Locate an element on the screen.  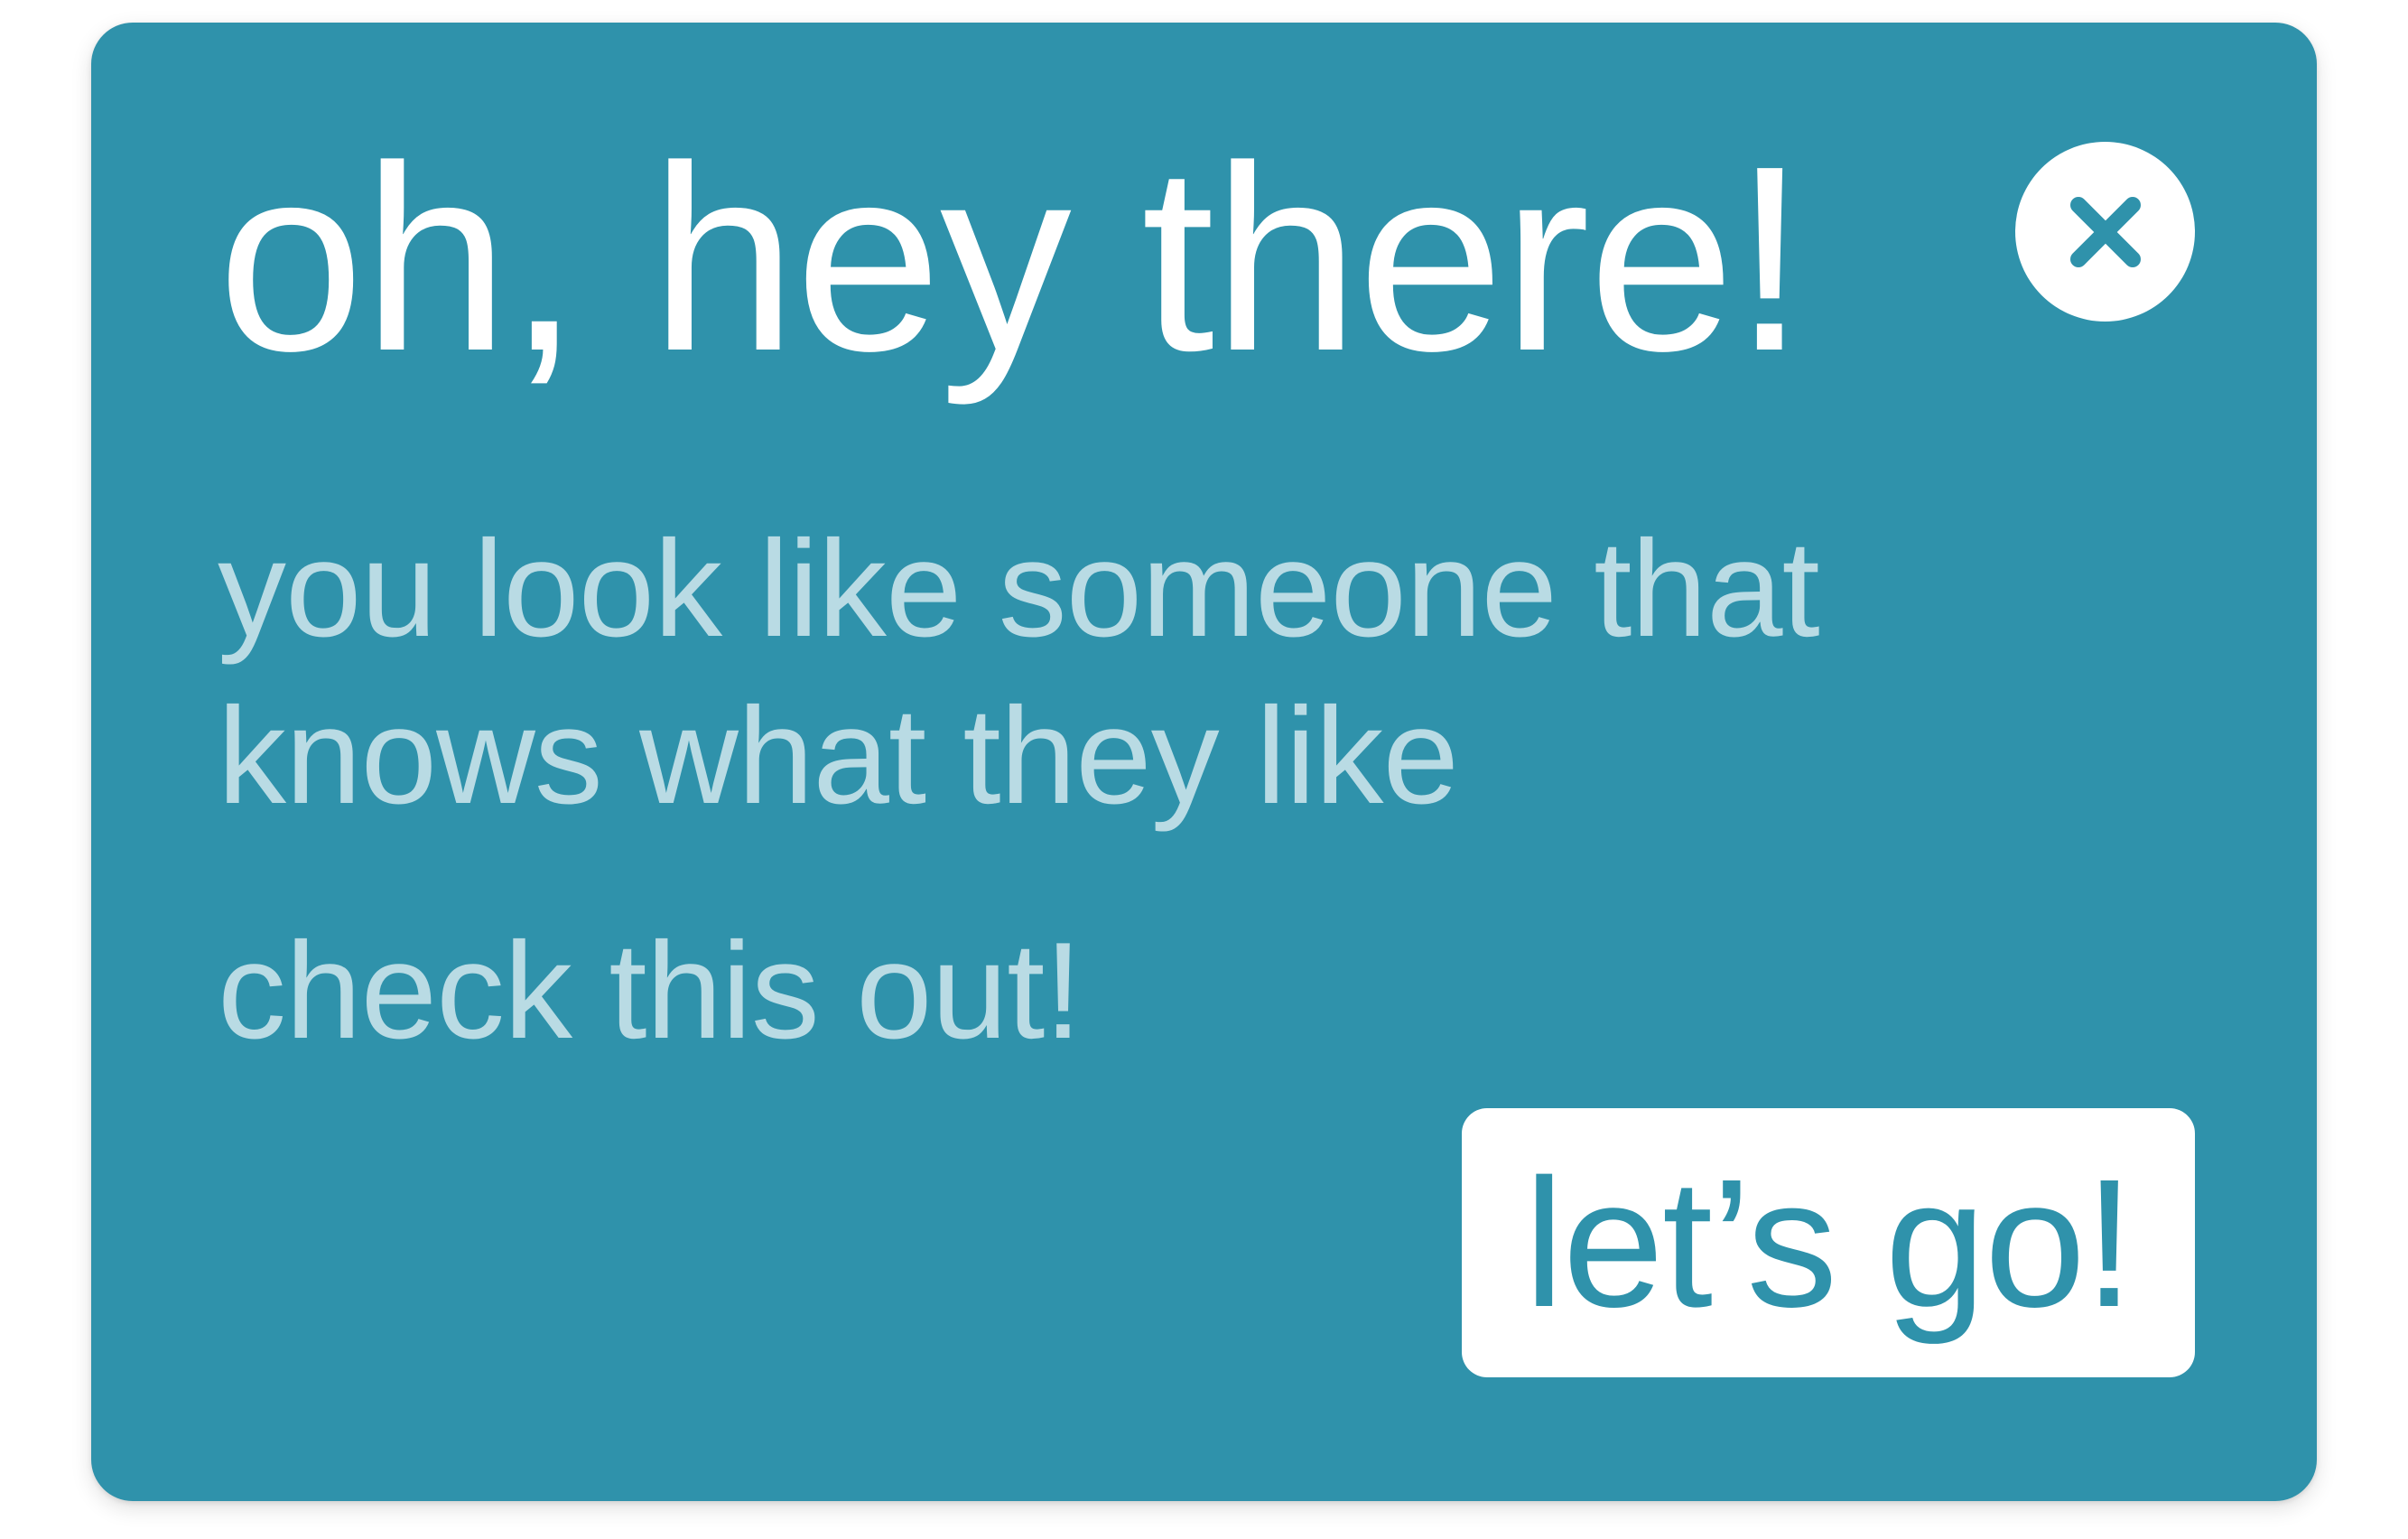
message-line-2: knows what they like is located at coordinates (838, 756).